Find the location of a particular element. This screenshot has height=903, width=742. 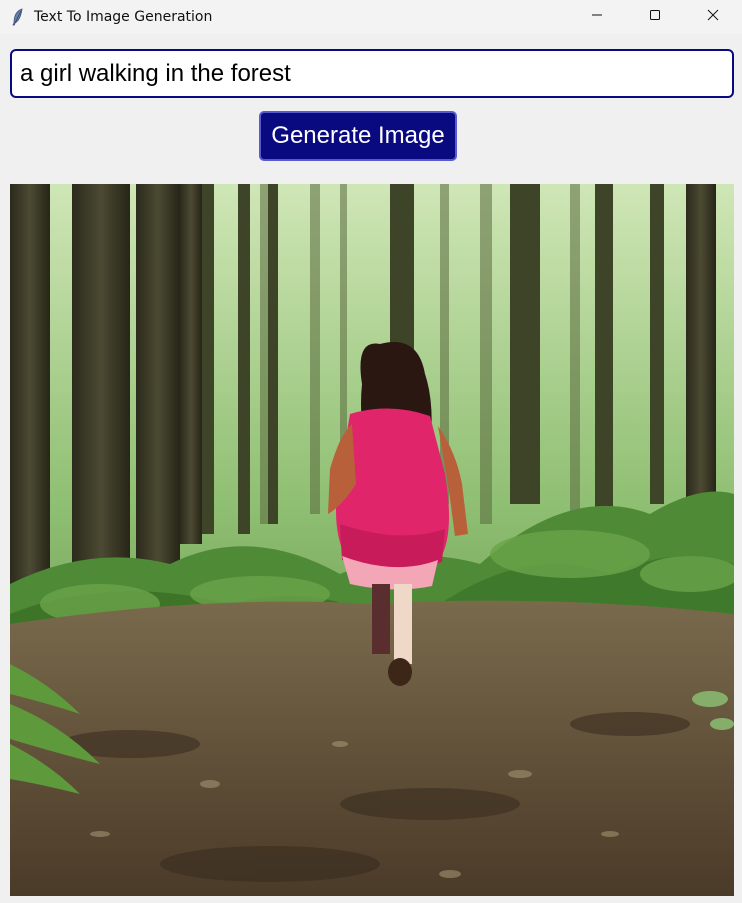

window-title: Text To Image Generation is located at coordinates (123, 17).